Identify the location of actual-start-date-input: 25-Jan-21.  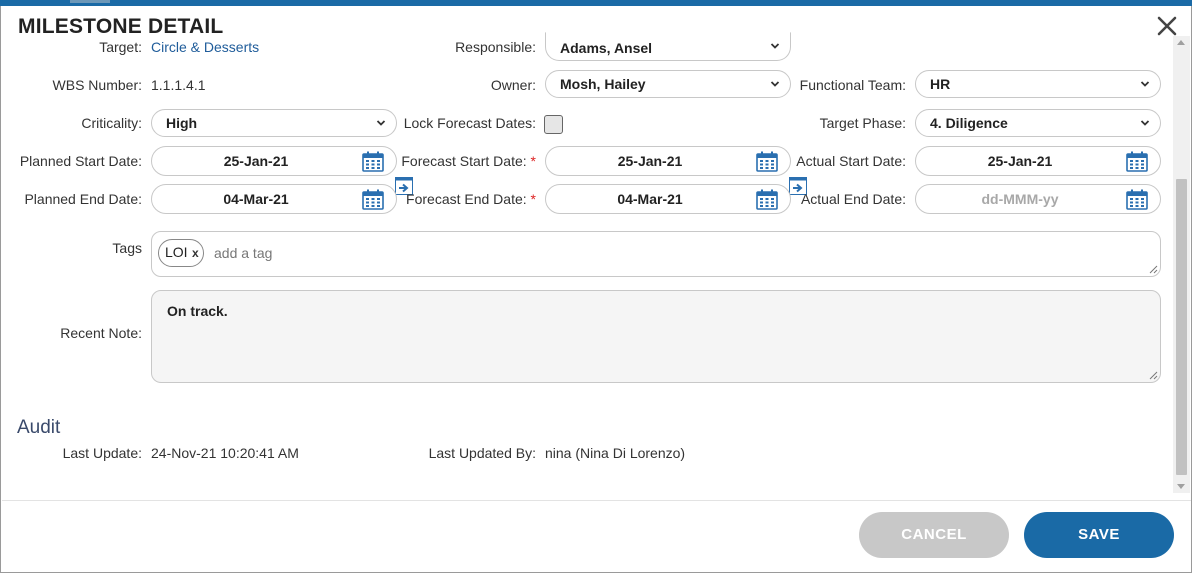
(1038, 161).